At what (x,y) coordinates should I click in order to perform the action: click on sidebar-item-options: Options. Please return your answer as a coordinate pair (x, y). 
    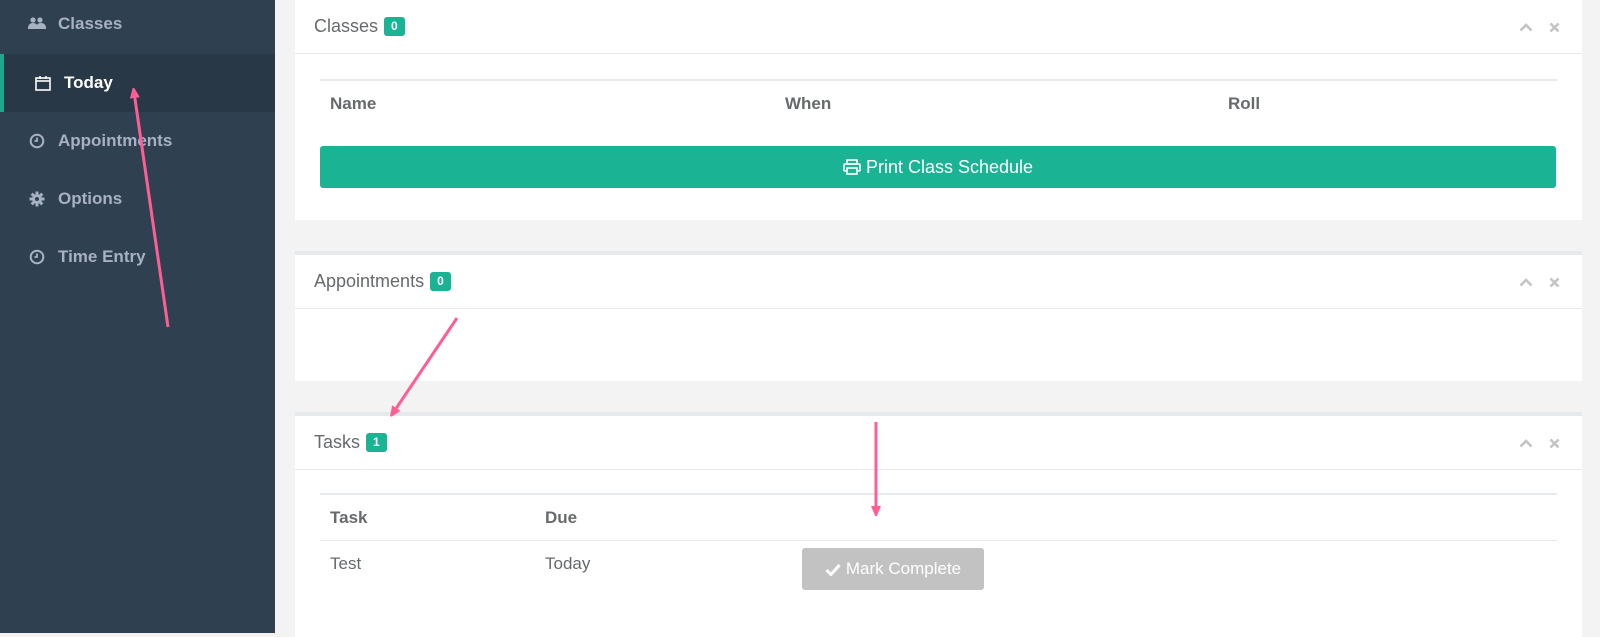
    Looking at the image, I should click on (137, 199).